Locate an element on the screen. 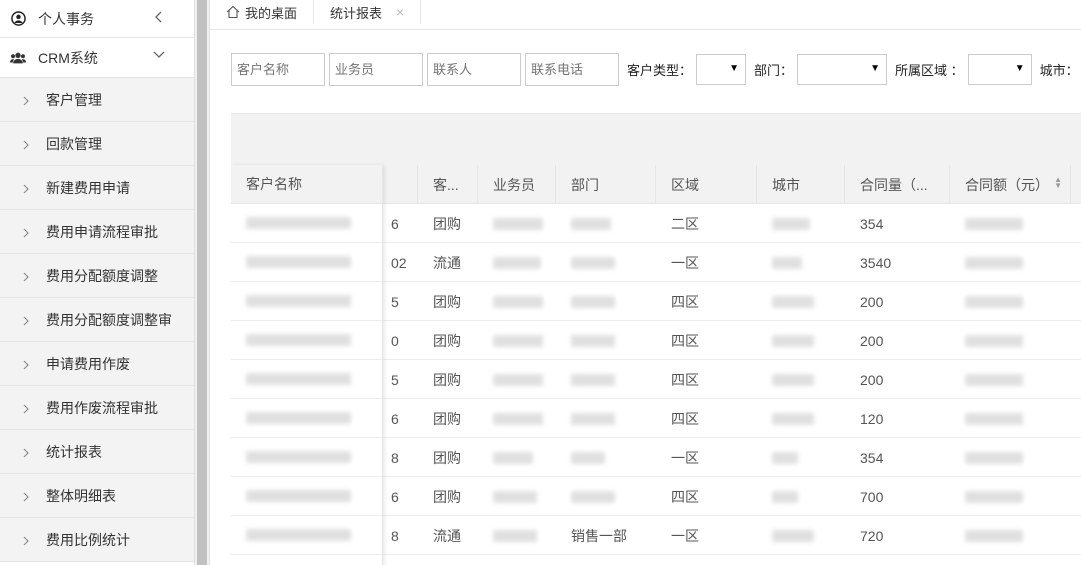 The image size is (1081, 565). col-header-region: 区域 is located at coordinates (706, 184).